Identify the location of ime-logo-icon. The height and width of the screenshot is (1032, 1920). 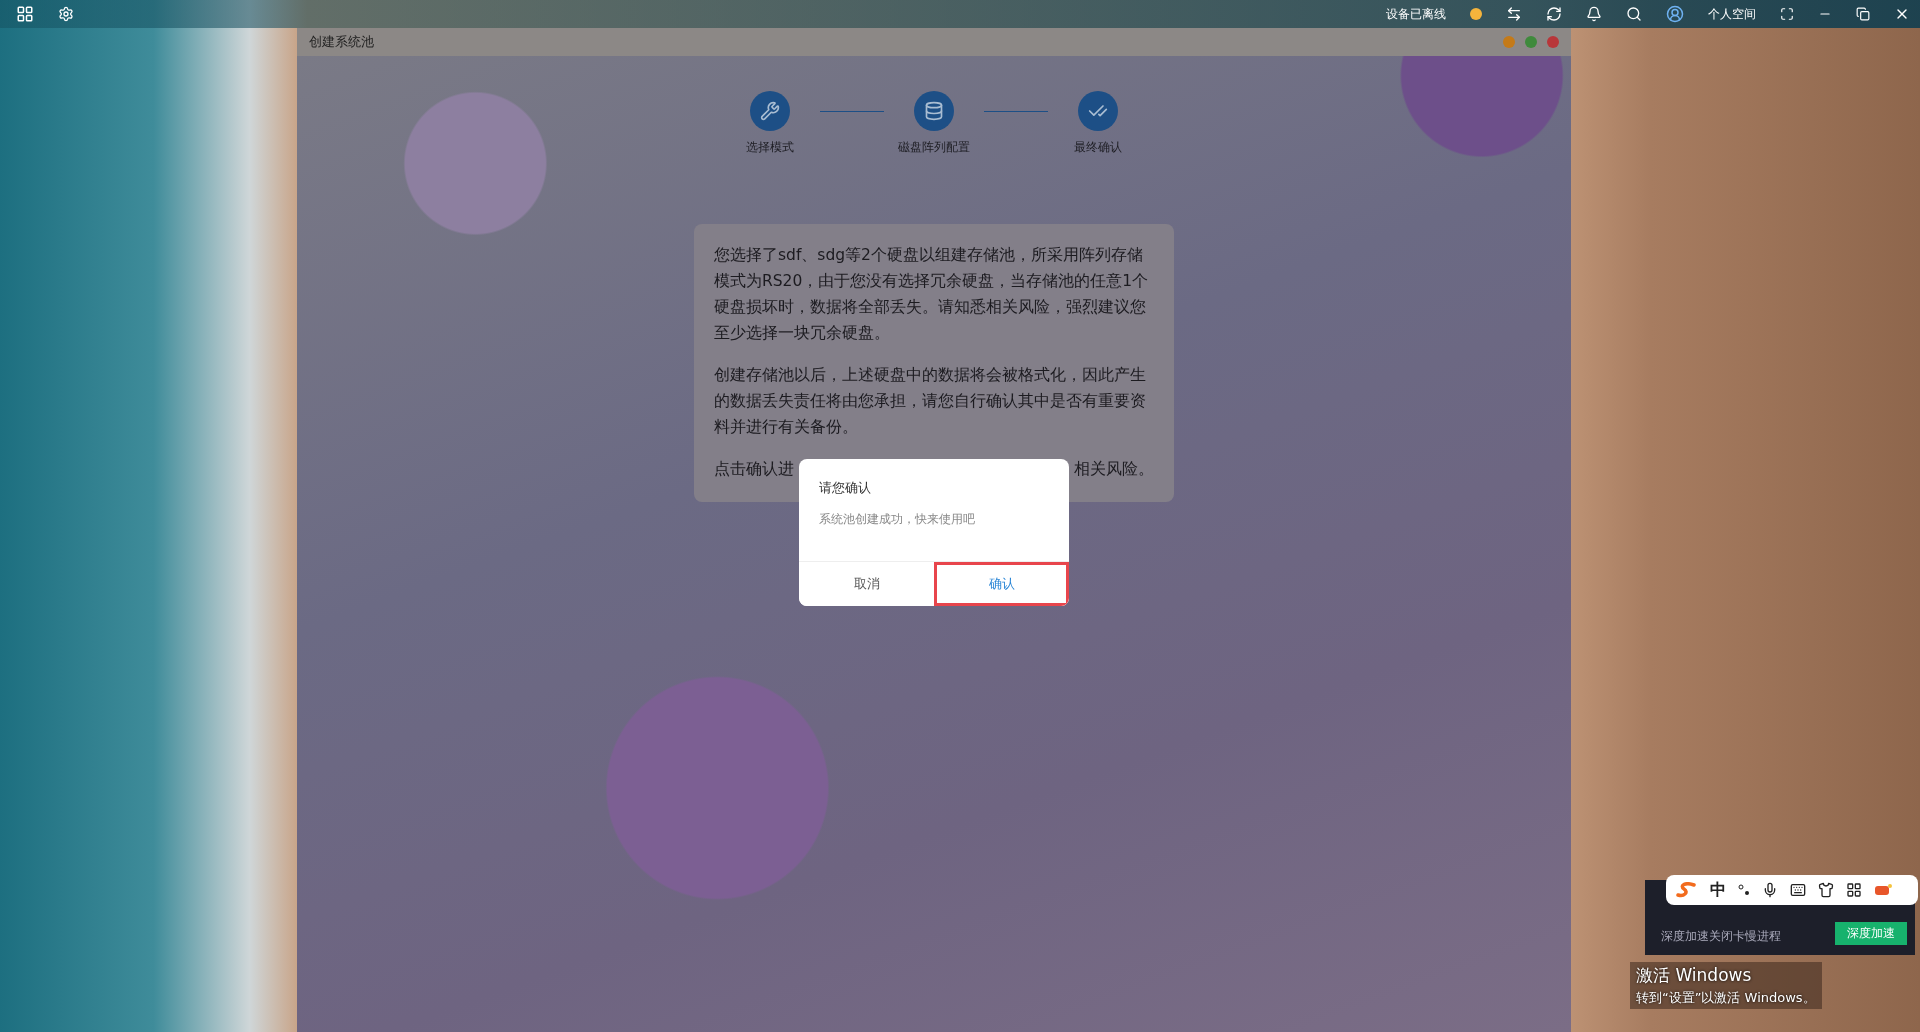
(1687, 890).